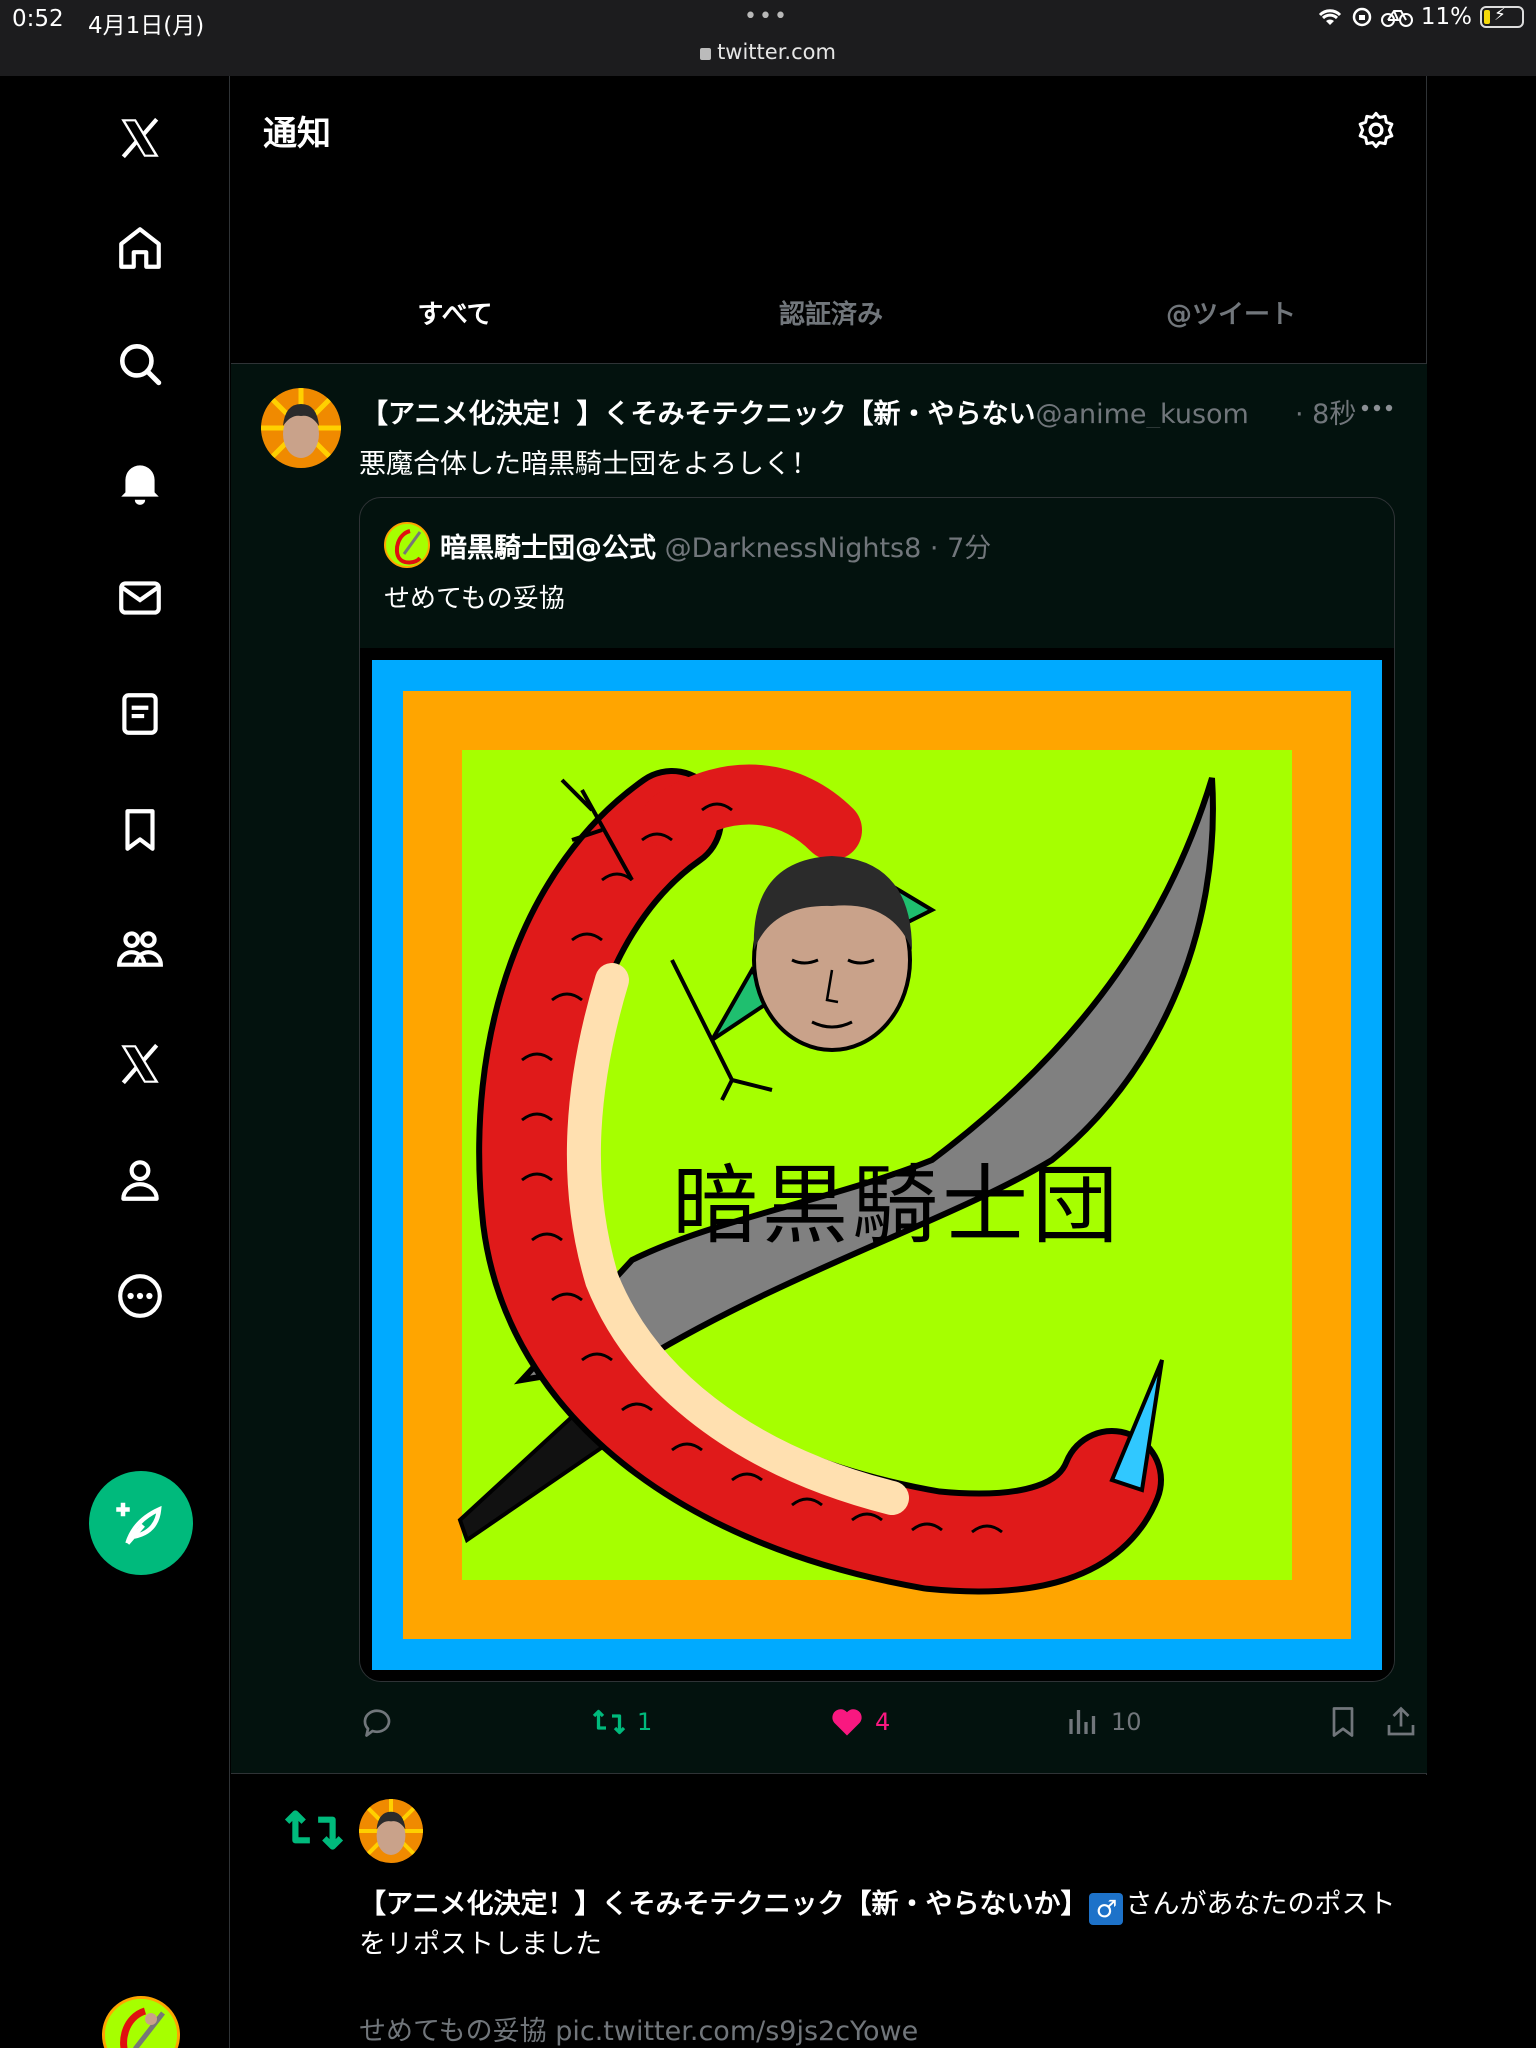 The height and width of the screenshot is (2048, 1536). What do you see at coordinates (1141, 413) in the screenshot?
I see `post-author-handle: @anime_kusom` at bounding box center [1141, 413].